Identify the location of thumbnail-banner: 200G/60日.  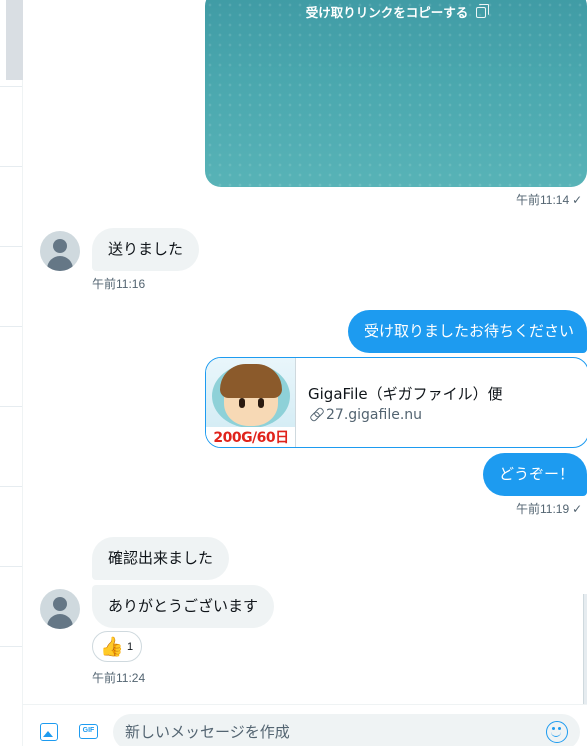
(250, 437).